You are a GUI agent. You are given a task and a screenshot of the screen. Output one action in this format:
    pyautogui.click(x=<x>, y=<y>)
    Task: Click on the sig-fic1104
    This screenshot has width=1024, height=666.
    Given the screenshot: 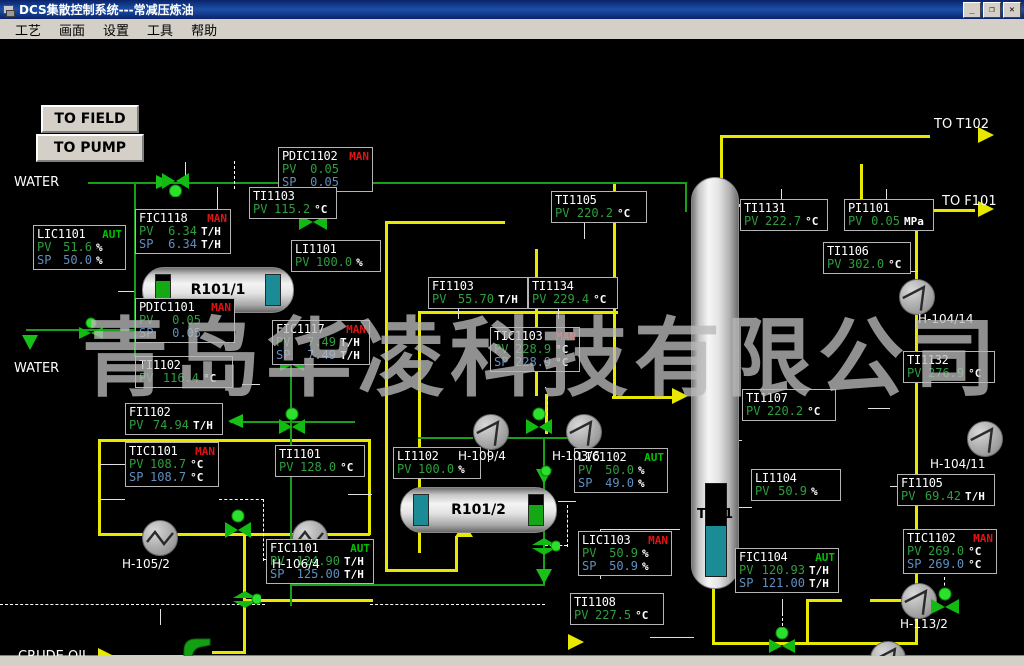 What is the action you would take?
    pyautogui.click(x=782, y=606)
    